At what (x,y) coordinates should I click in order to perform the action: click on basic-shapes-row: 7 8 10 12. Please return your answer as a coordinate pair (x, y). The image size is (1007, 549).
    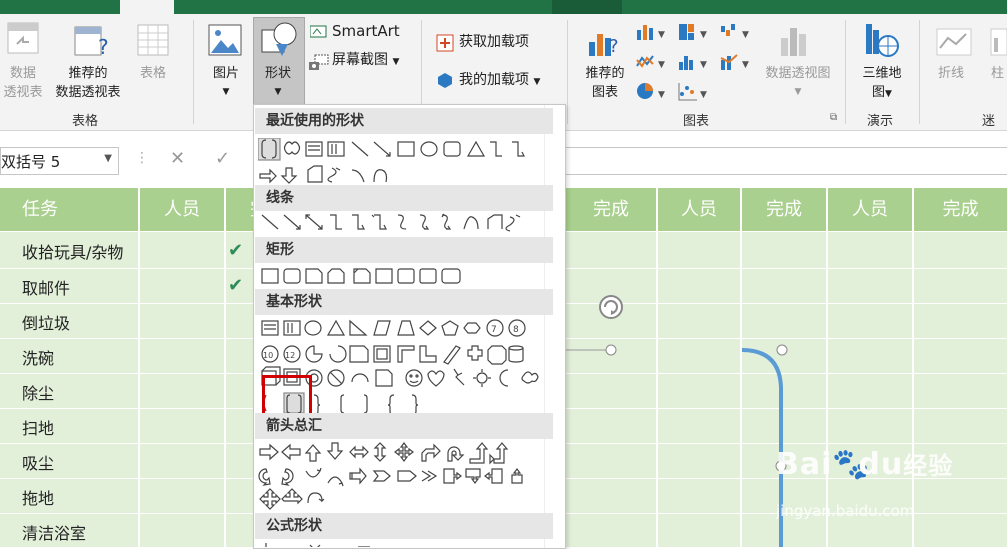
    Looking at the image, I should click on (403, 366).